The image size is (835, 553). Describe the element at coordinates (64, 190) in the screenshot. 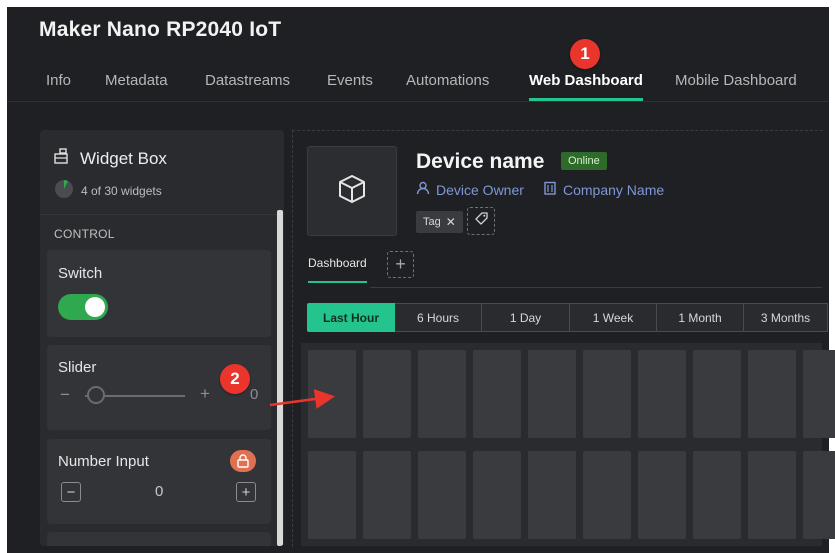

I see `pie-progress-icon` at that location.